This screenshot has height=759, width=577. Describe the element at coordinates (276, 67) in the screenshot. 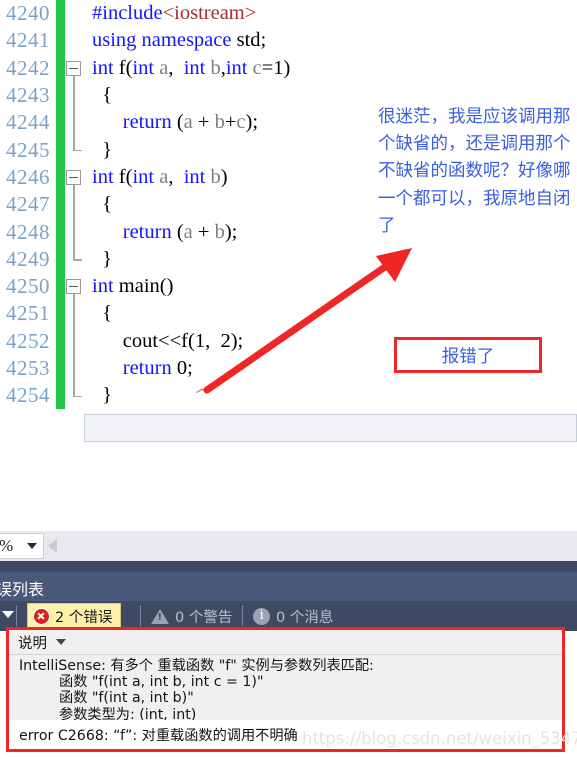

I see `code-token: =1)` at that location.